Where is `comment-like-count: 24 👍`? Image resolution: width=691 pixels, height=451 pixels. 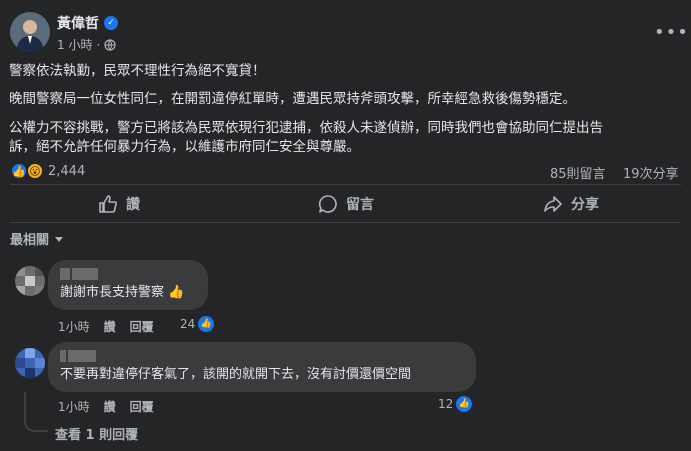
comment-like-count: 24 👍 is located at coordinates (197, 324).